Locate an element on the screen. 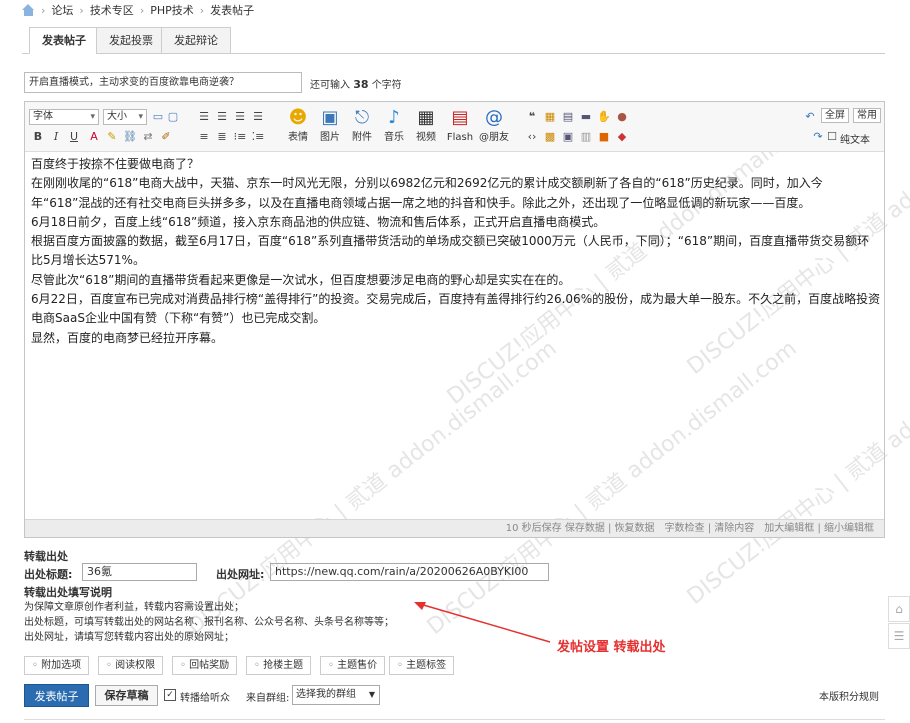  index-icon: ▥ is located at coordinates (586, 136).